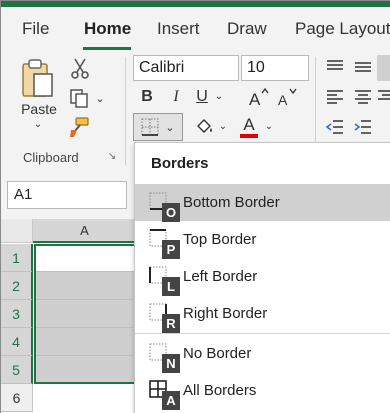 The height and width of the screenshot is (413, 390). What do you see at coordinates (220, 239) in the screenshot?
I see `menu-item-label: Top Border` at bounding box center [220, 239].